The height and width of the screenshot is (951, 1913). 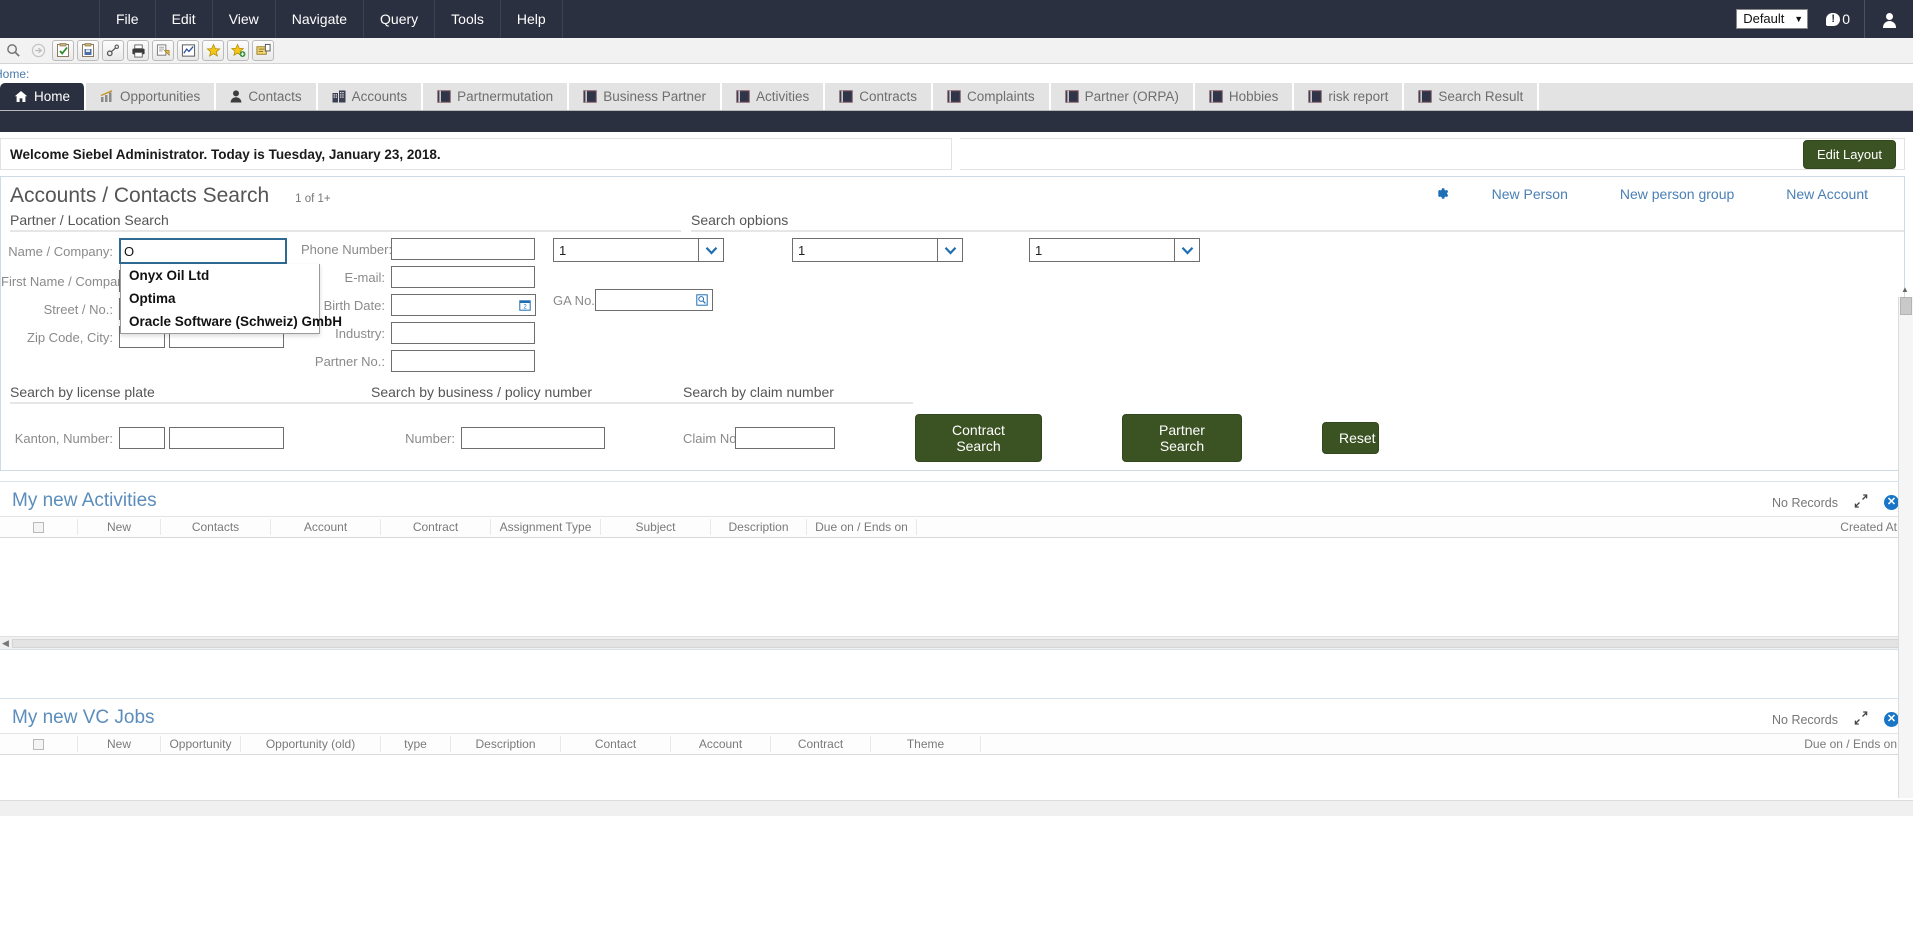 What do you see at coordinates (216, 527) in the screenshot?
I see `column-header-contacts: Contacts` at bounding box center [216, 527].